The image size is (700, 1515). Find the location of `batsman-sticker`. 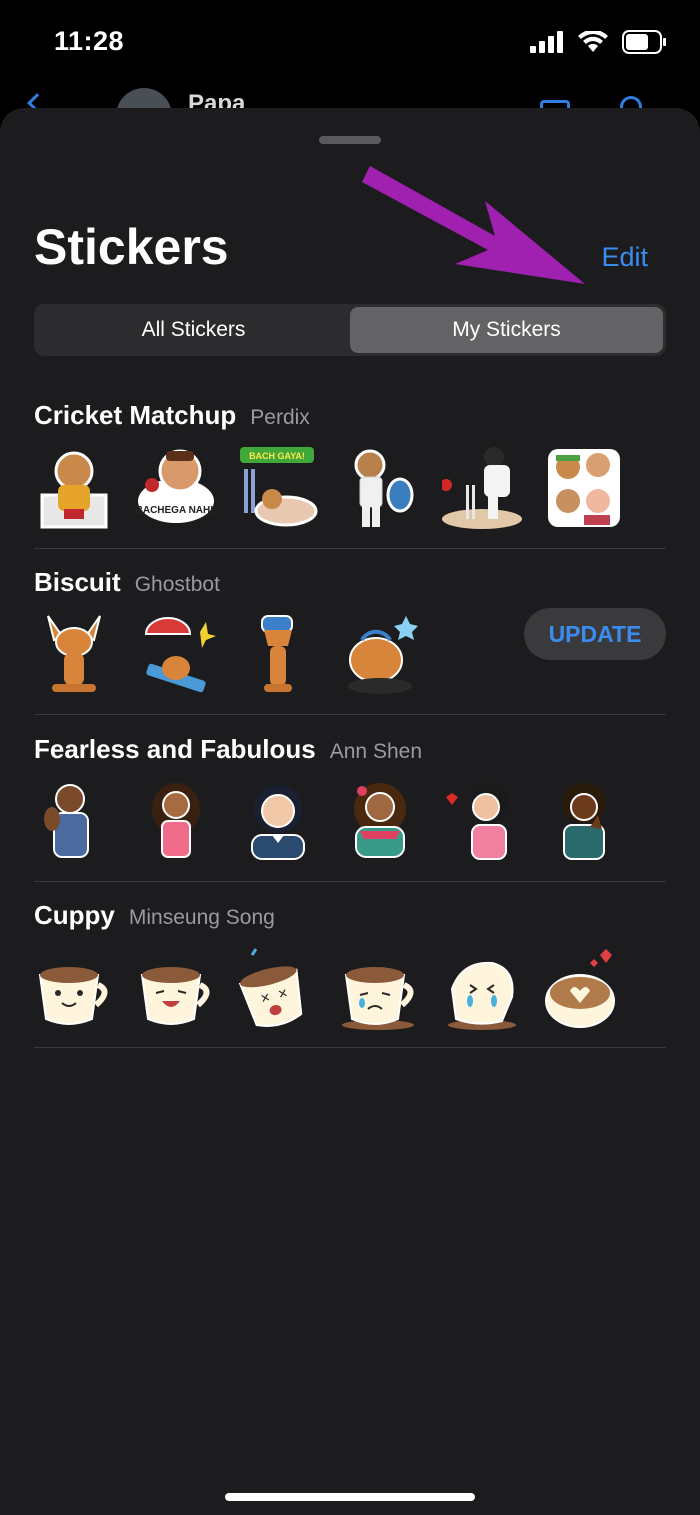

batsman-sticker is located at coordinates (380, 488).